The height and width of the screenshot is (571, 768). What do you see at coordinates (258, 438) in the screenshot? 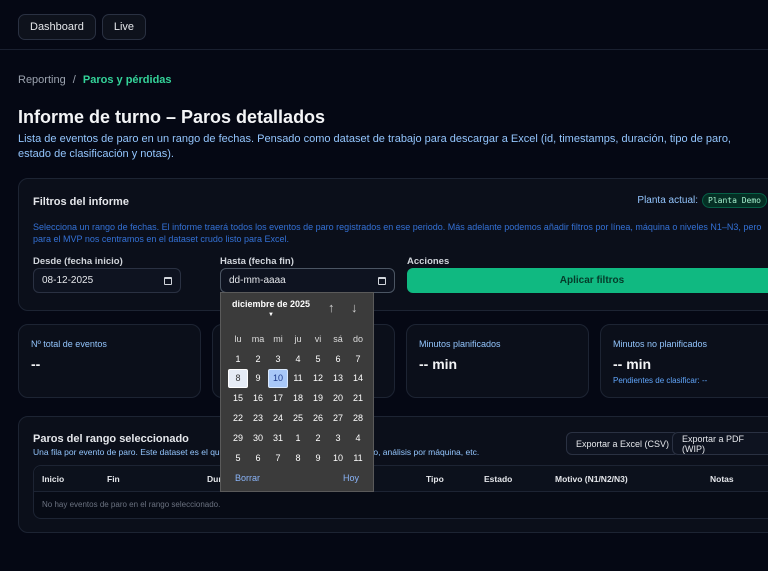
I see `calendar-day: 30` at bounding box center [258, 438].